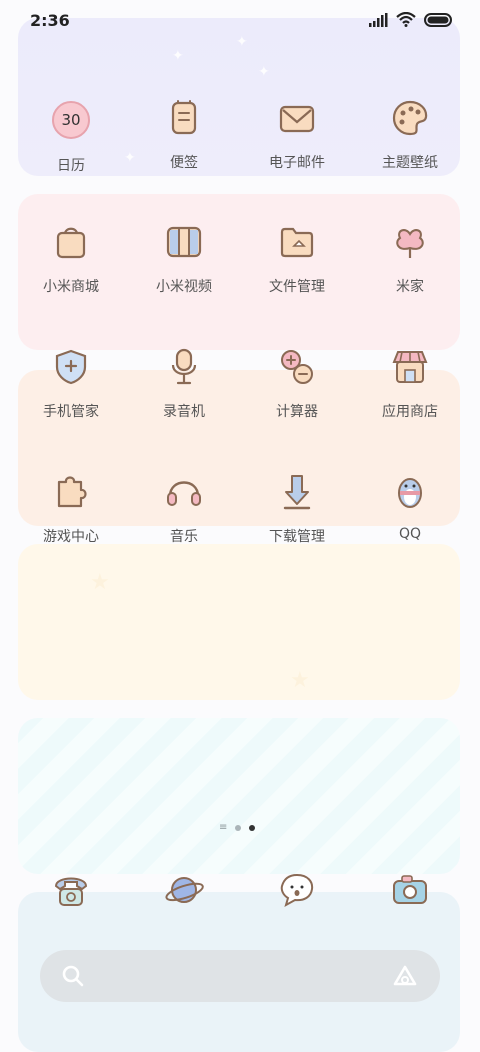 The height and width of the screenshot is (1052, 480). Describe the element at coordinates (184, 287) in the screenshot. I see `app-label: 小米视频` at that location.